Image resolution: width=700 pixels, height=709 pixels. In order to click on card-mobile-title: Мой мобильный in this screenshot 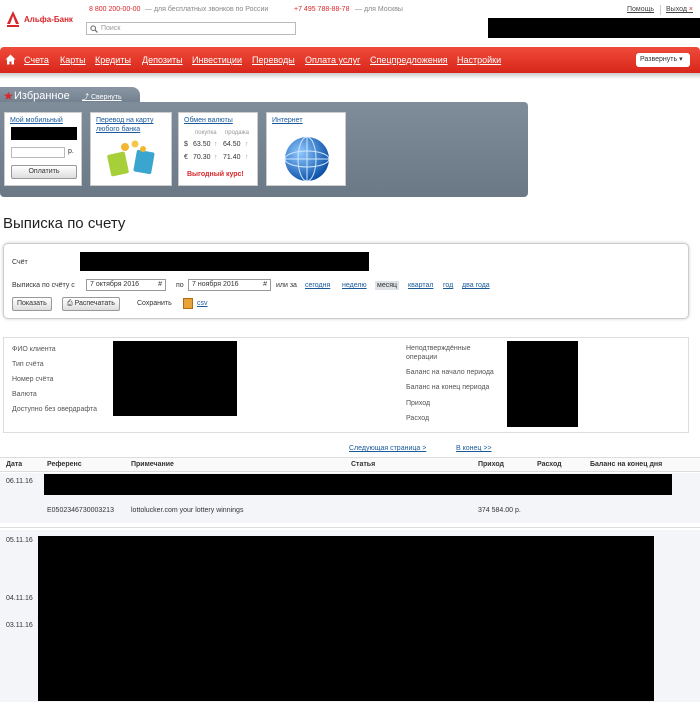, I will do `click(36, 120)`.